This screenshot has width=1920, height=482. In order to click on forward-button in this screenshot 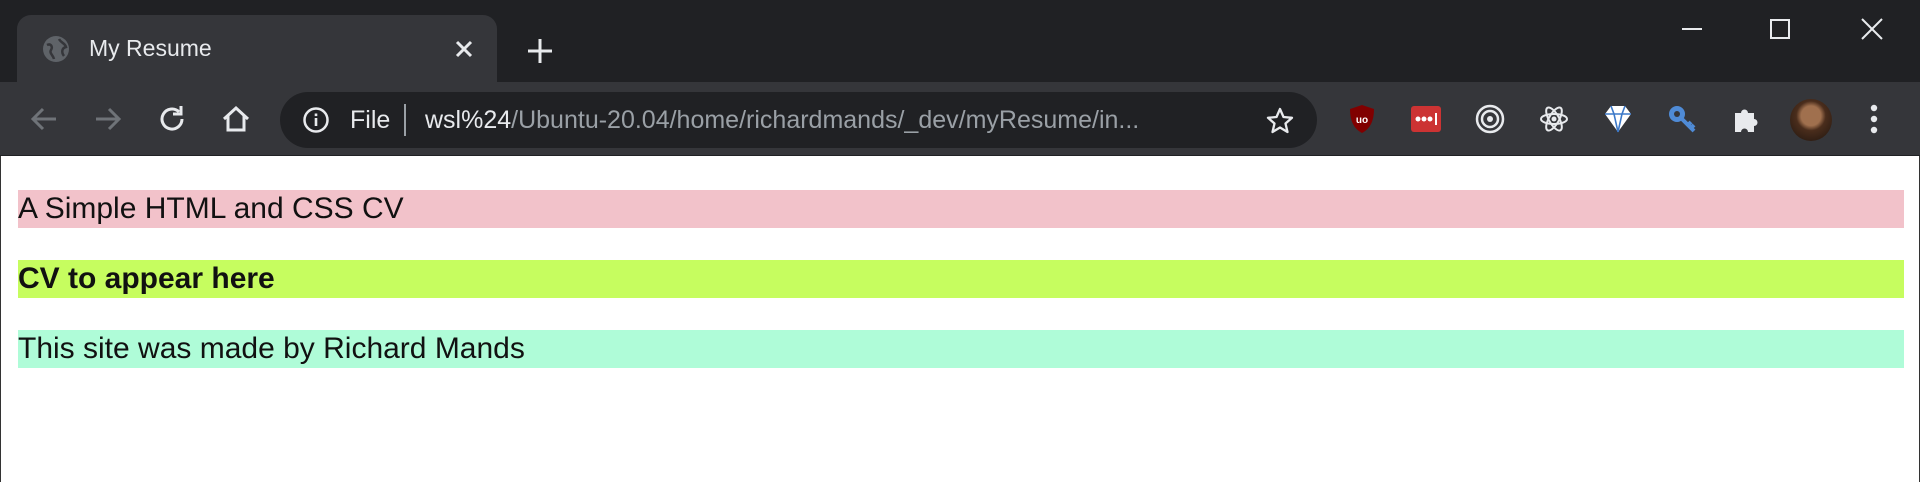, I will do `click(108, 119)`.